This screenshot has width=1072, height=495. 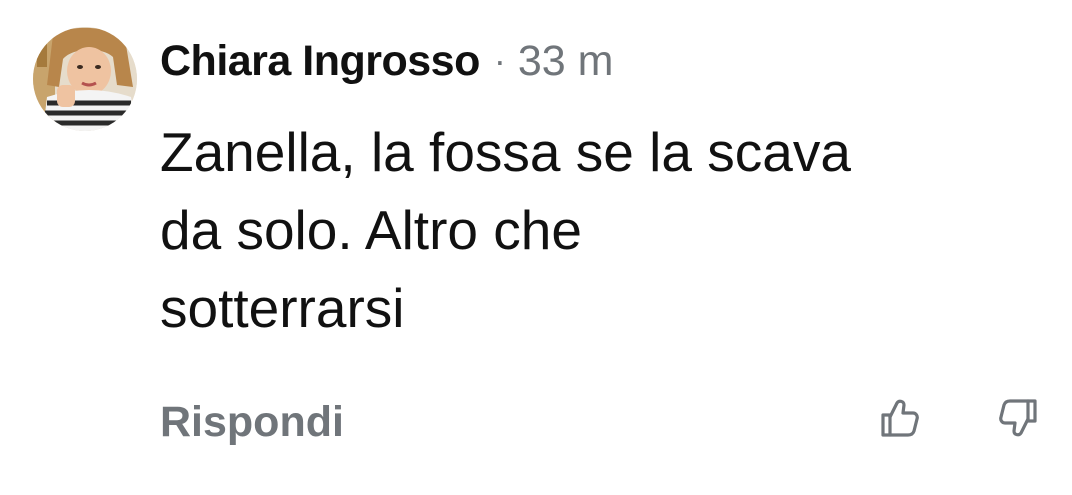 I want to click on author-name: Chiara Ingrosso, so click(x=320, y=61).